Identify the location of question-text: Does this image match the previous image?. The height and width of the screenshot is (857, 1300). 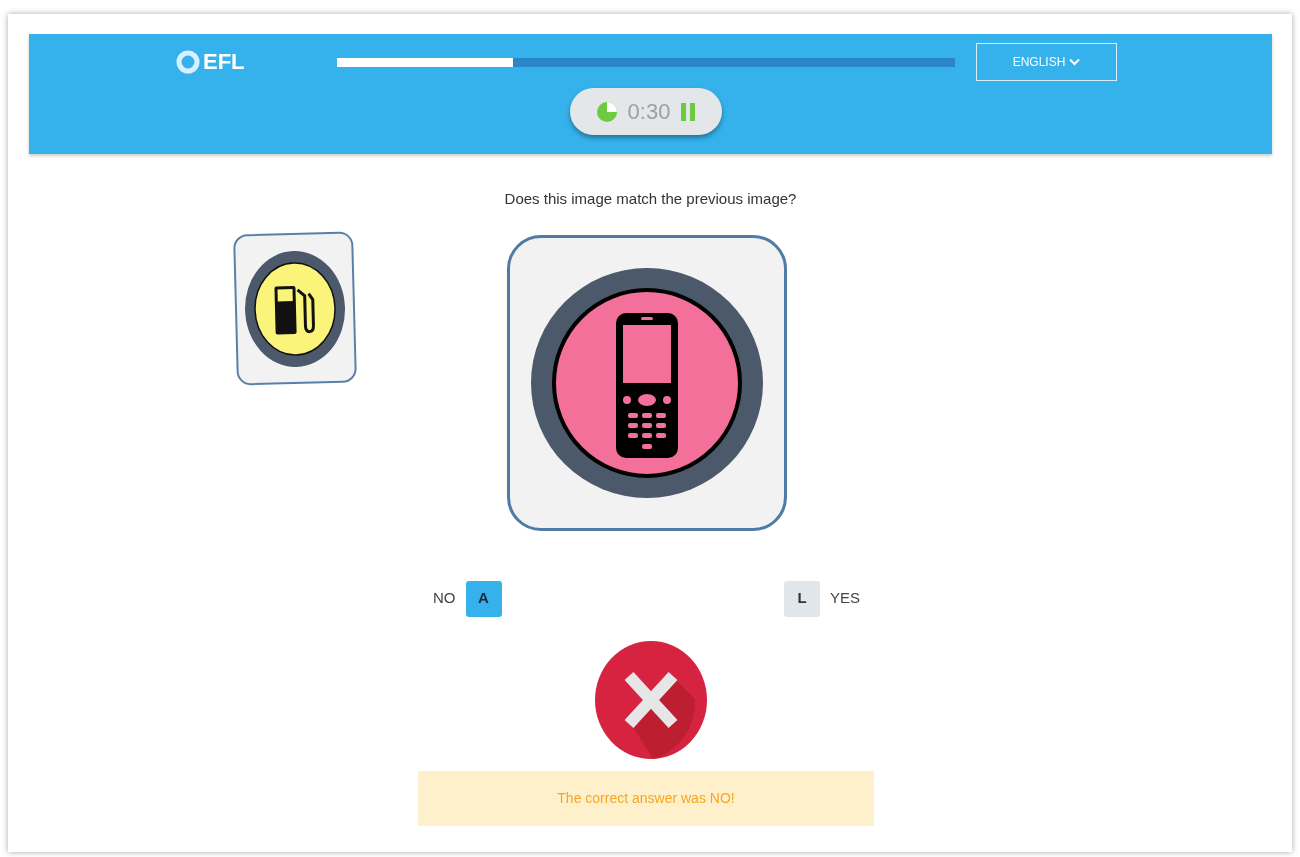
(650, 199).